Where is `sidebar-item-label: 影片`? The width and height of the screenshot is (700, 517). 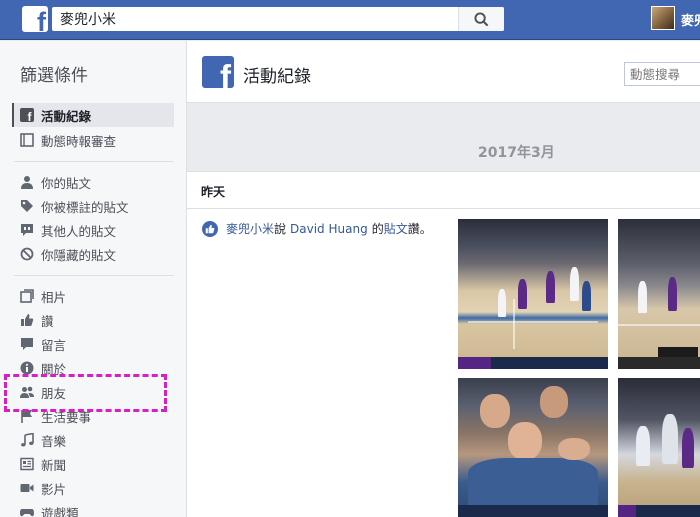 sidebar-item-label: 影片 is located at coordinates (54, 489).